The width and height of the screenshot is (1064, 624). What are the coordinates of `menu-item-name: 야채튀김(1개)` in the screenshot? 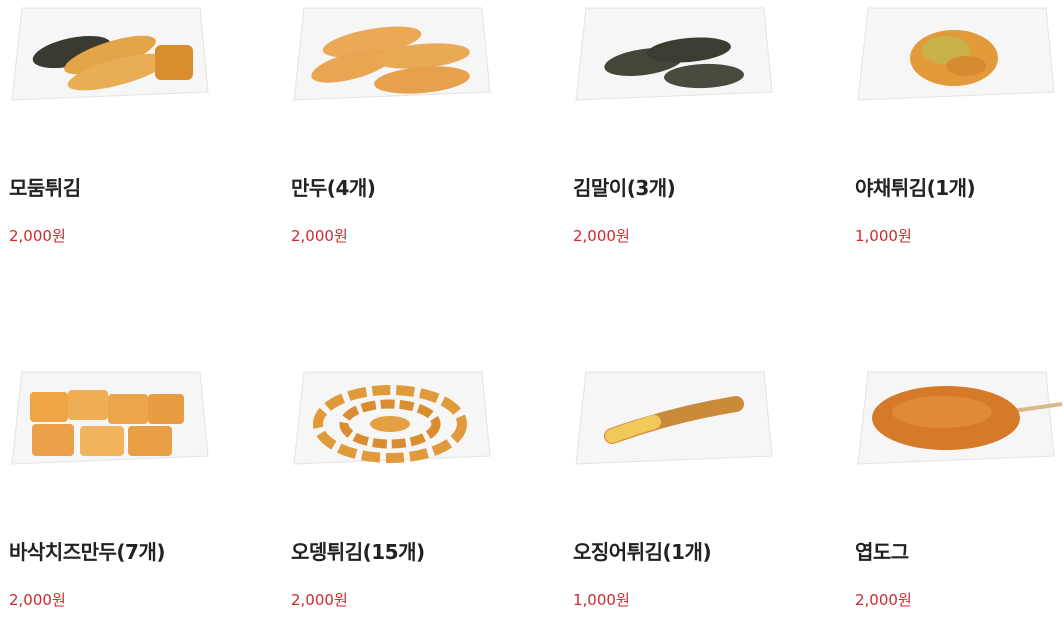 It's located at (915, 188).